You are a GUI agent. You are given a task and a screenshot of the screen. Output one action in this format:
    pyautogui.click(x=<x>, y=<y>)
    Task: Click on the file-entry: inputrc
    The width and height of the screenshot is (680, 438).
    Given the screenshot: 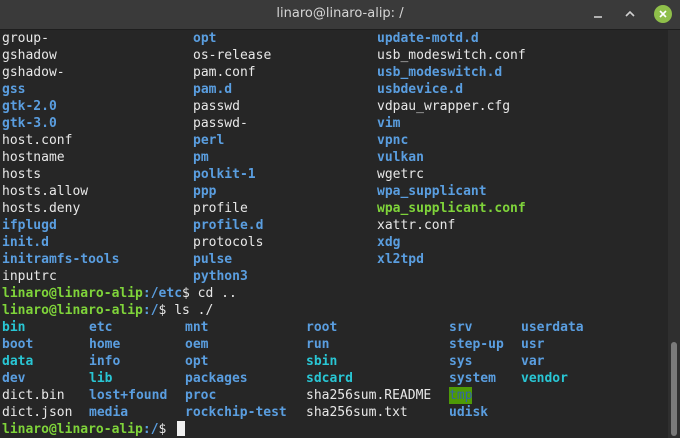 What is the action you would take?
    pyautogui.click(x=29, y=276)
    